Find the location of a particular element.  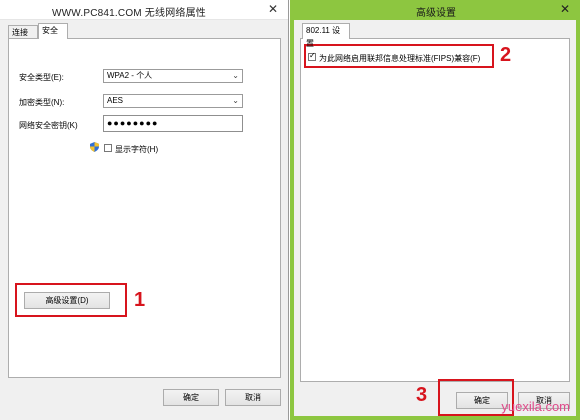

security-type-value: WPA2 - 个人 is located at coordinates (130, 75).